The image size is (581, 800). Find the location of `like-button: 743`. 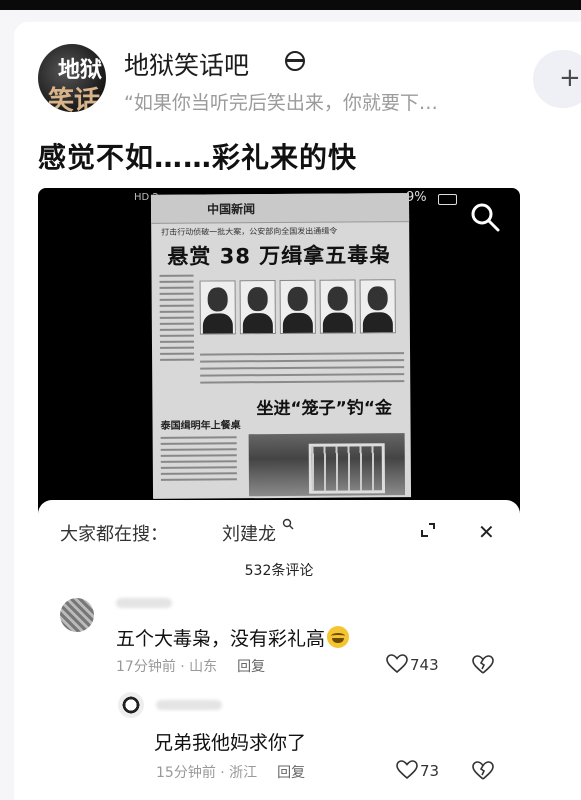

like-button: 743 is located at coordinates (412, 664).